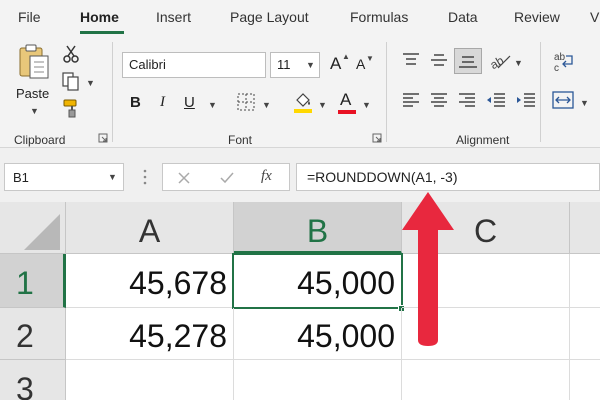  What do you see at coordinates (135, 102) in the screenshot?
I see `bold-button: B` at bounding box center [135, 102].